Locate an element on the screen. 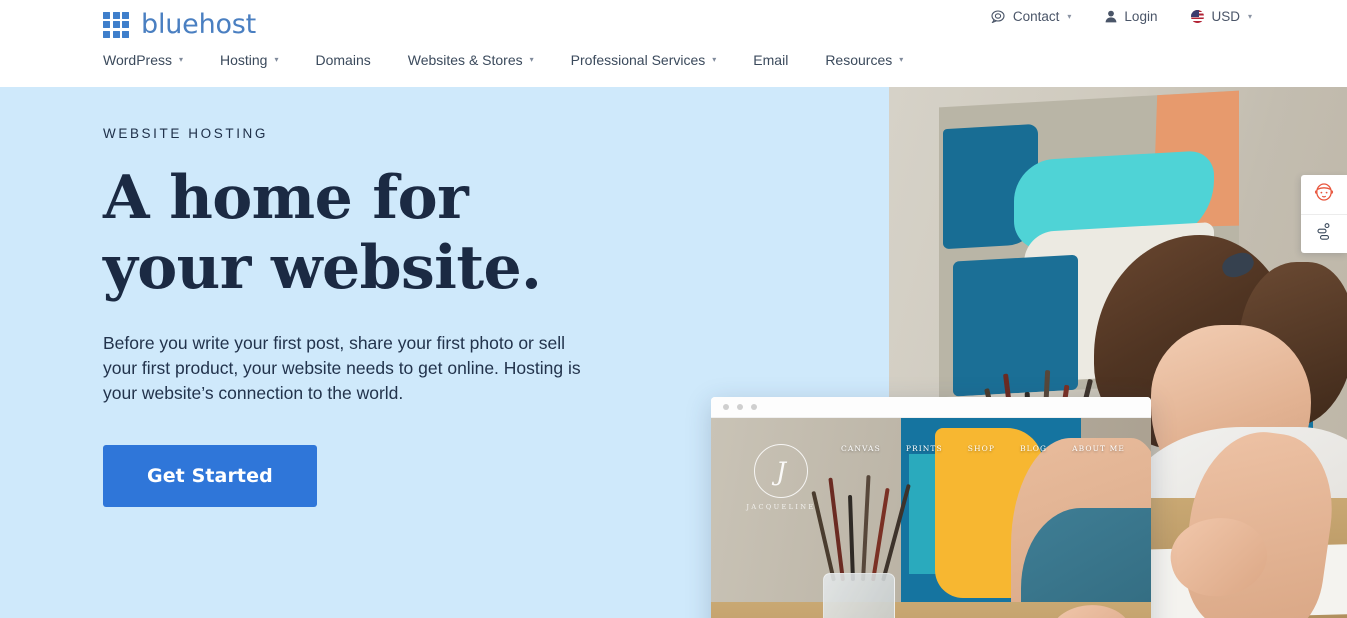  mockup-nav-canvas: CANVAS is located at coordinates (861, 448).